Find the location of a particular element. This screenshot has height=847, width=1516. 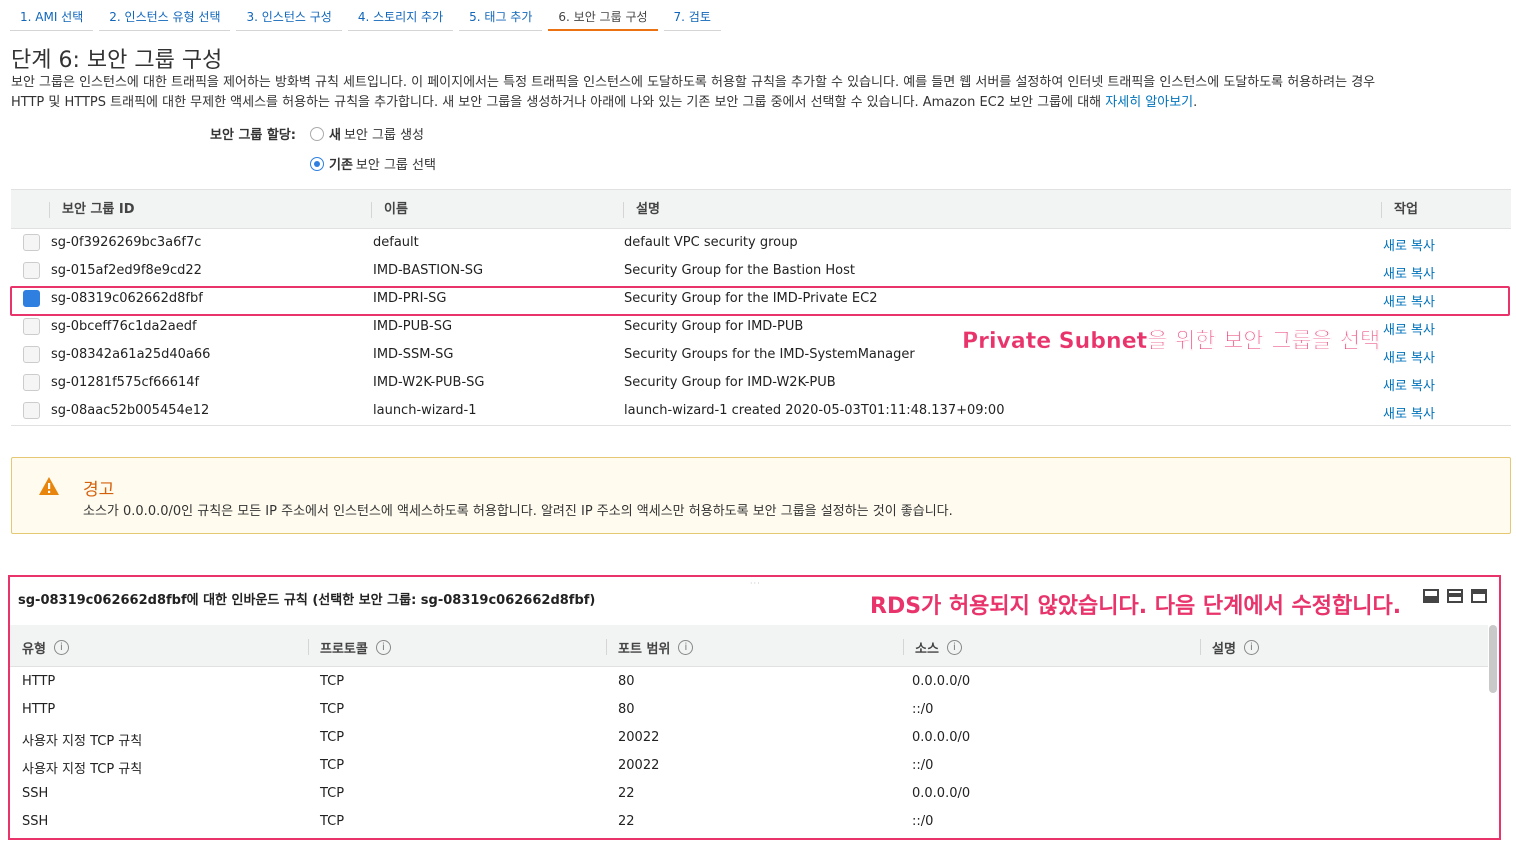

cell-name: IMD-BASTION-SG is located at coordinates (428, 270).